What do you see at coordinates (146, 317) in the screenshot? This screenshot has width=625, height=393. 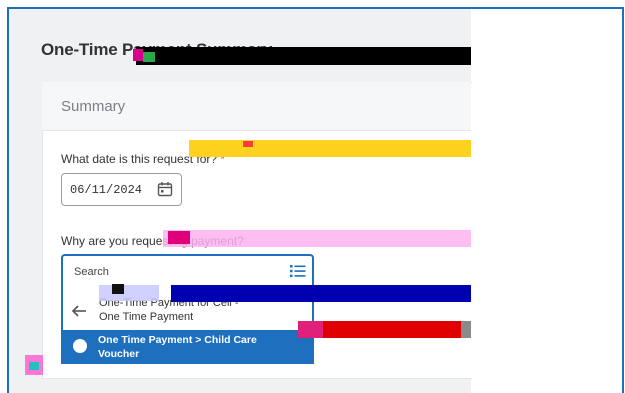 I see `back-label-line2: One Time Payment` at bounding box center [146, 317].